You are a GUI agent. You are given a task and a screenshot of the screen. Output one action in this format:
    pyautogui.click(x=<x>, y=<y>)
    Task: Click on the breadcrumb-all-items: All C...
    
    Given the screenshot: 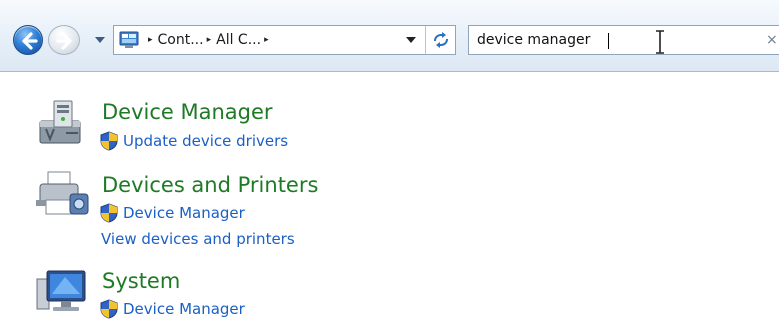 What is the action you would take?
    pyautogui.click(x=238, y=40)
    